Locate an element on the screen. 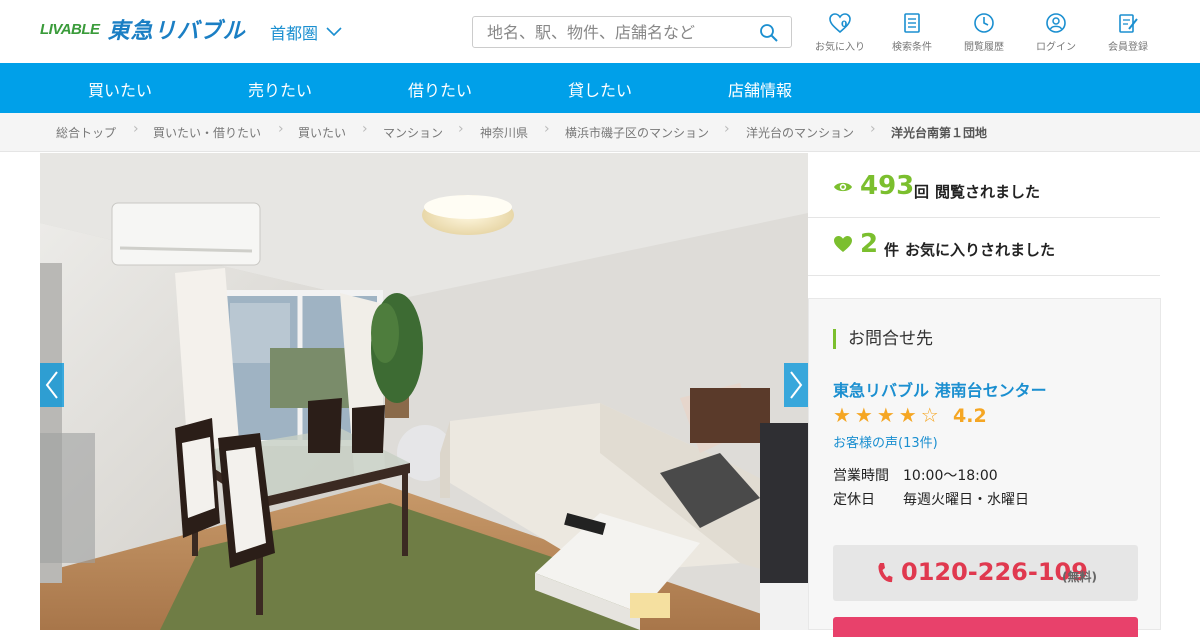  contact-title: お問合せ先 is located at coordinates (883, 339).